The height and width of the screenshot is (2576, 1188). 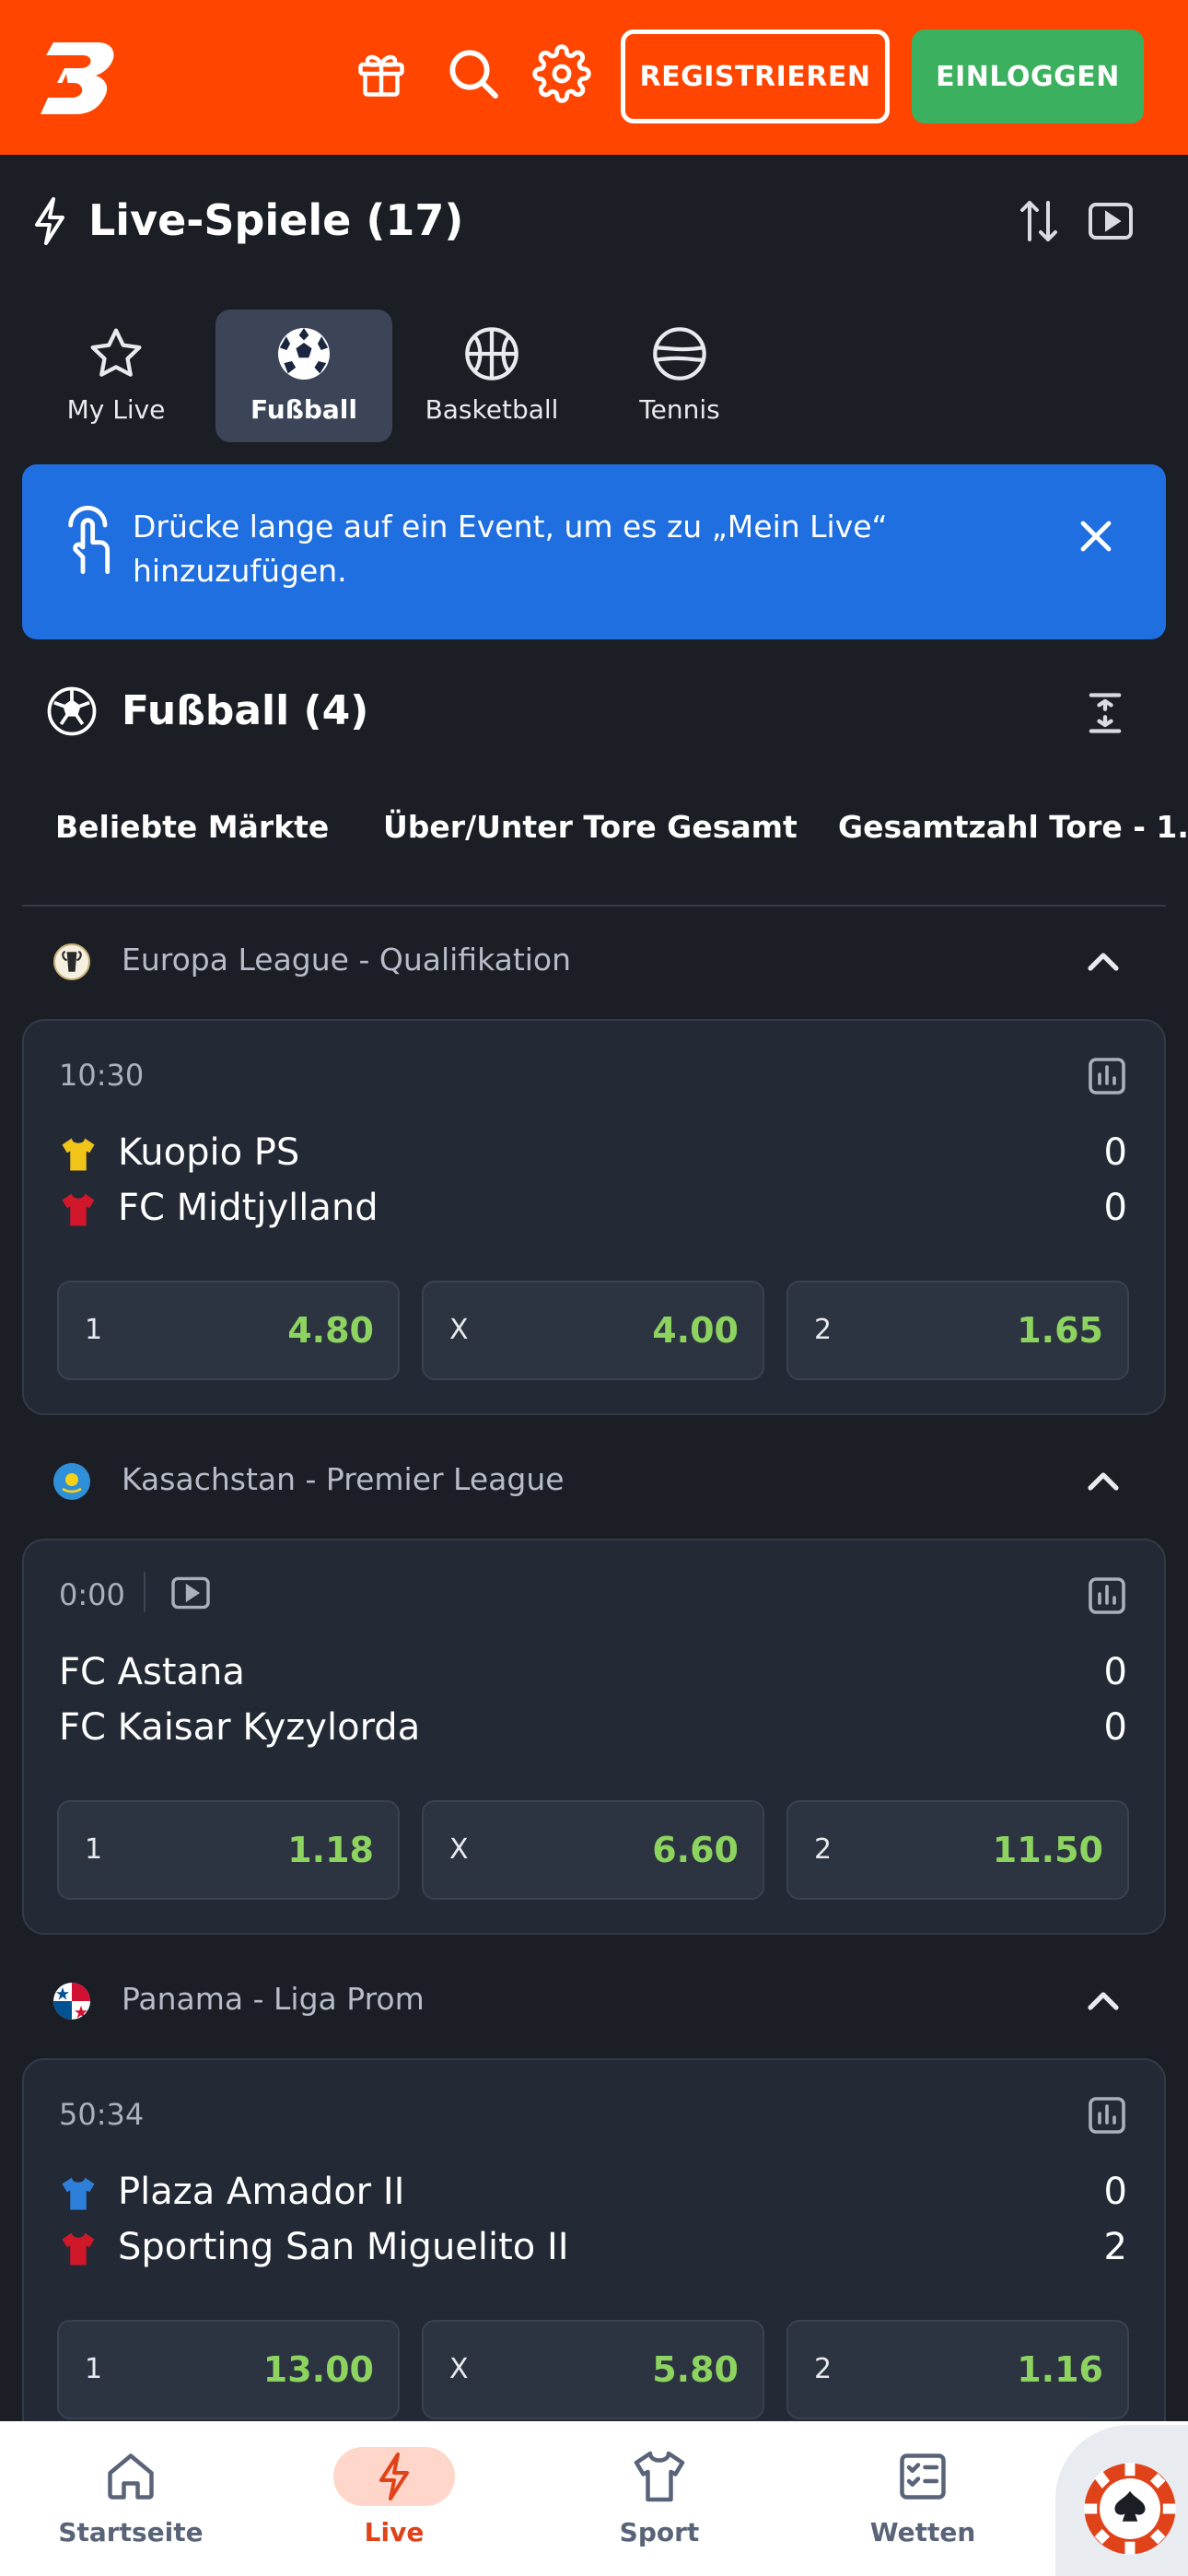 What do you see at coordinates (679, 354) in the screenshot?
I see `tennis-ball-icon` at bounding box center [679, 354].